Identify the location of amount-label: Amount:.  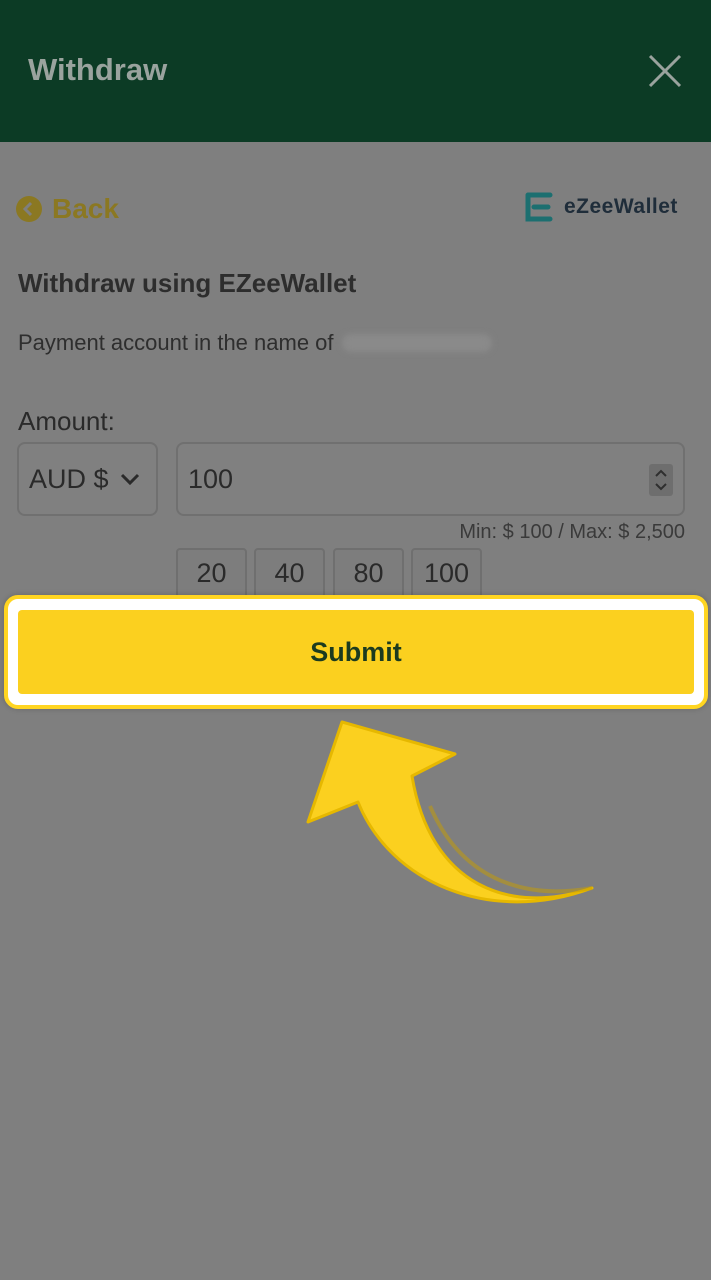
(66, 421).